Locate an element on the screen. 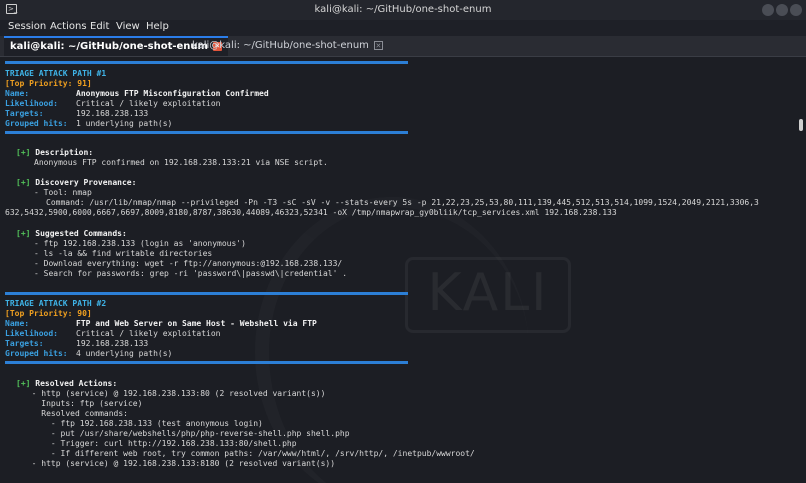 The height and width of the screenshot is (483, 806). path1-targets-label: Targets: is located at coordinates (24, 113).